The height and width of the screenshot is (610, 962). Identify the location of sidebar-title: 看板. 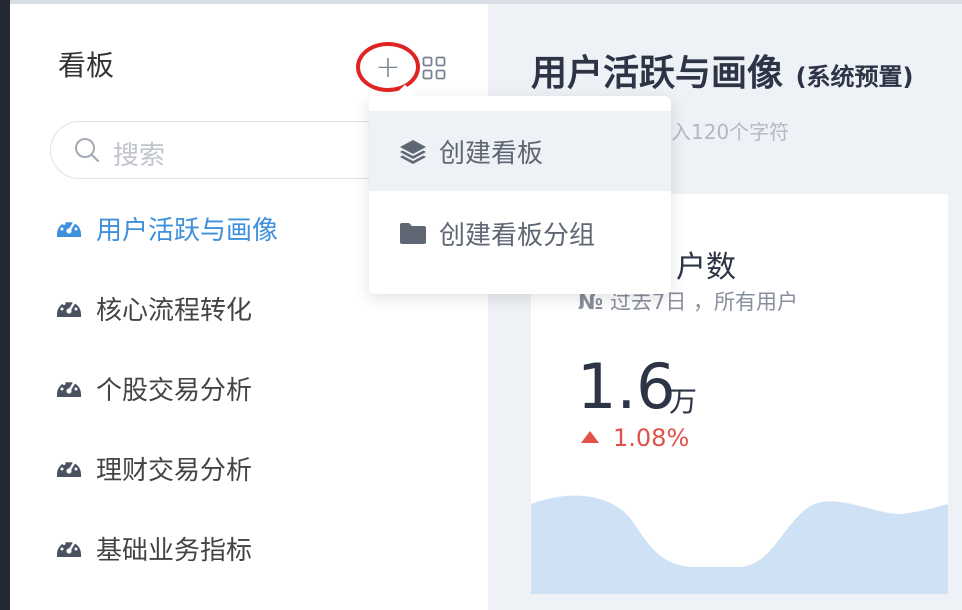
(86, 65).